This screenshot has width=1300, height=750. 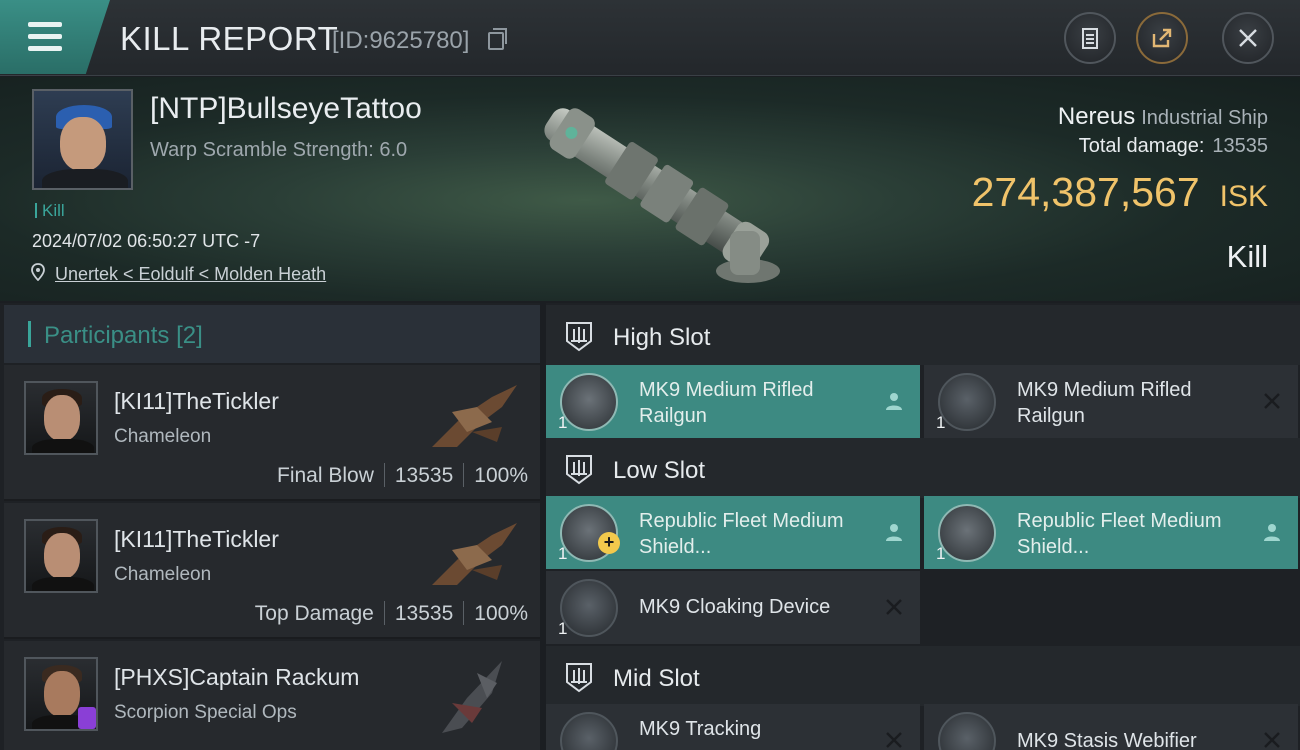 I want to click on kill-tag: Kill, so click(x=50, y=211).